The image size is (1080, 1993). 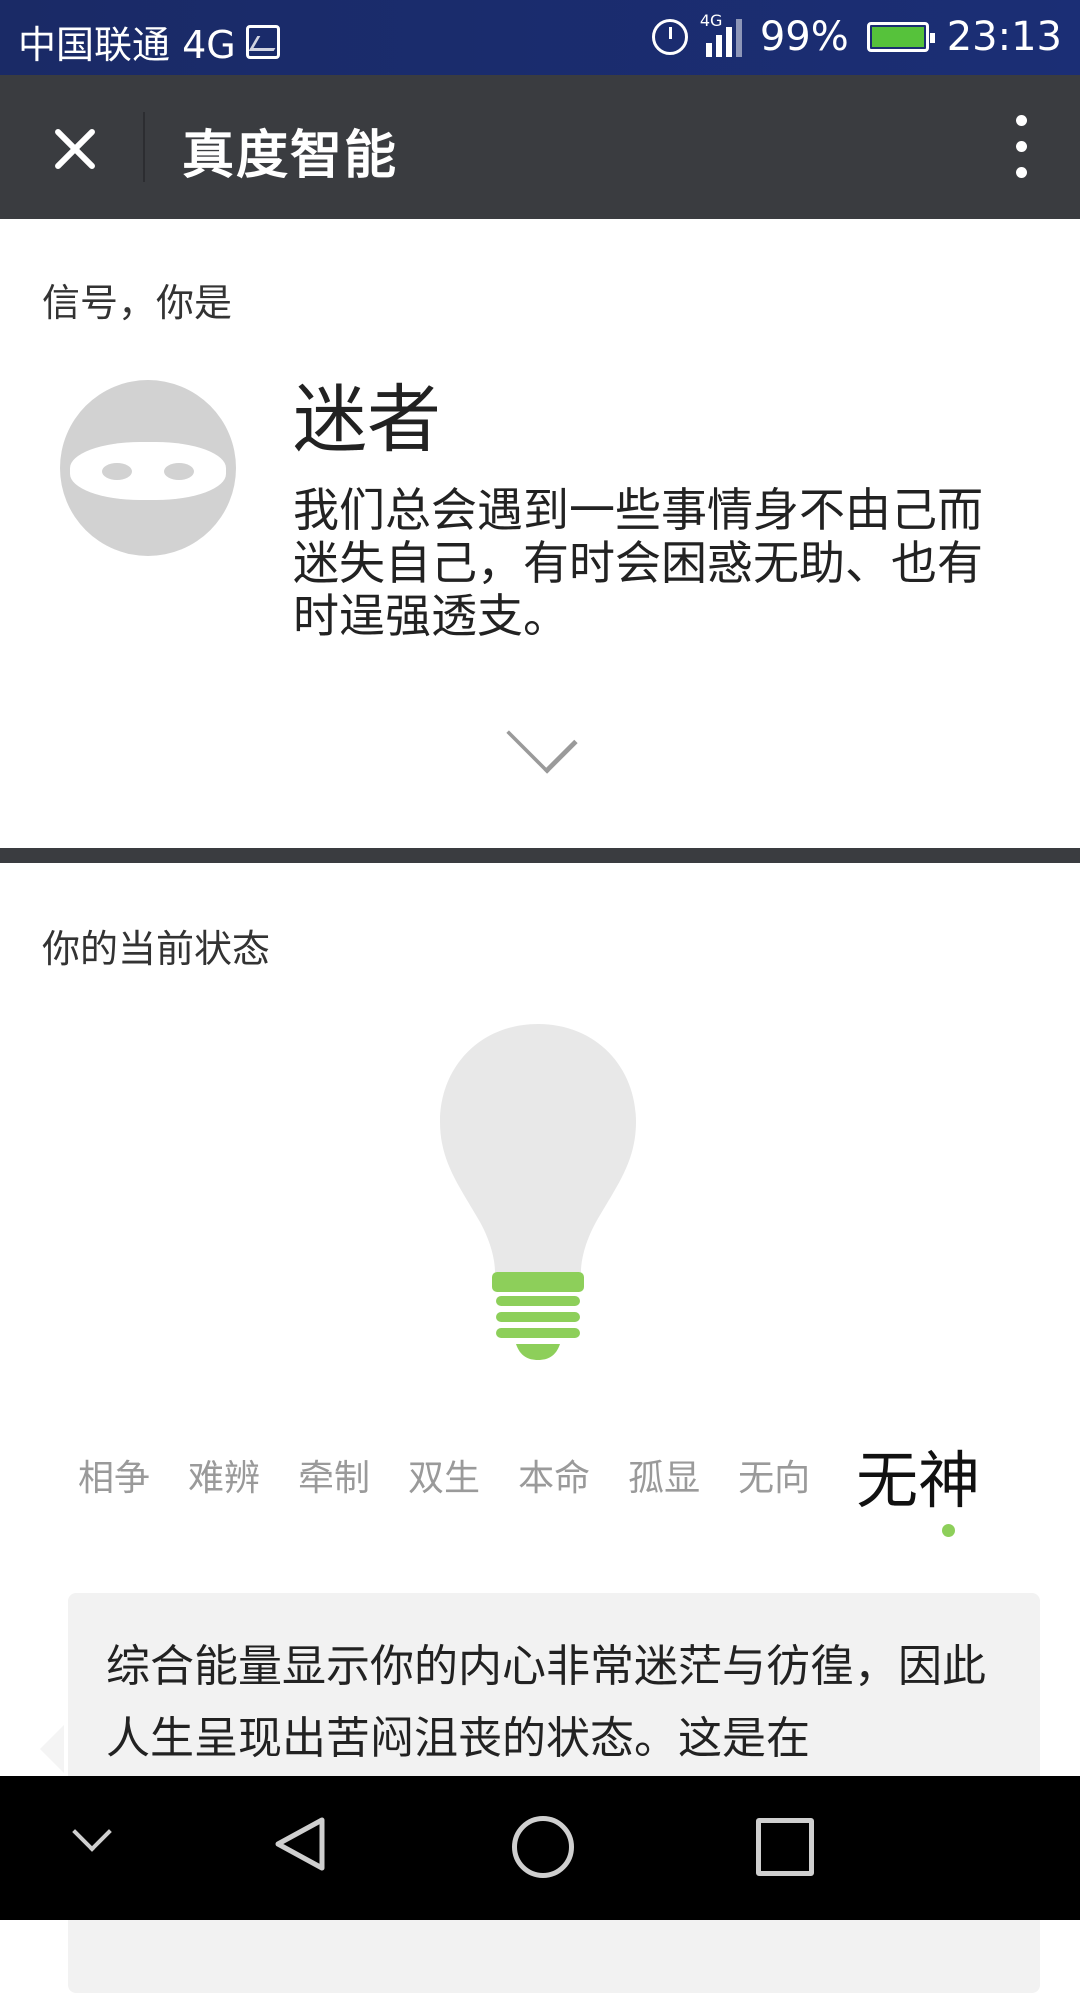 What do you see at coordinates (664, 1475) in the screenshot?
I see `state-option: 孤显` at bounding box center [664, 1475].